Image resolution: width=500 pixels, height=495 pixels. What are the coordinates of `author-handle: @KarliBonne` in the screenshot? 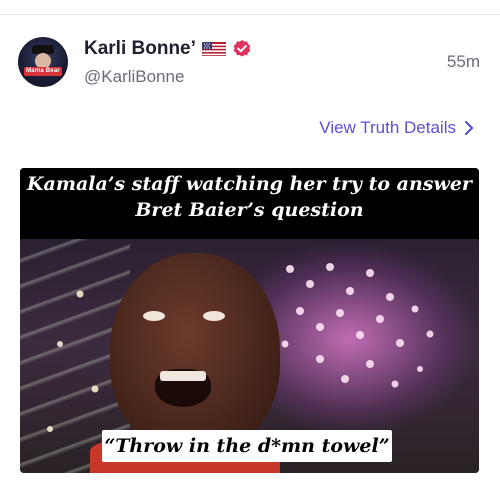 It's located at (134, 77).